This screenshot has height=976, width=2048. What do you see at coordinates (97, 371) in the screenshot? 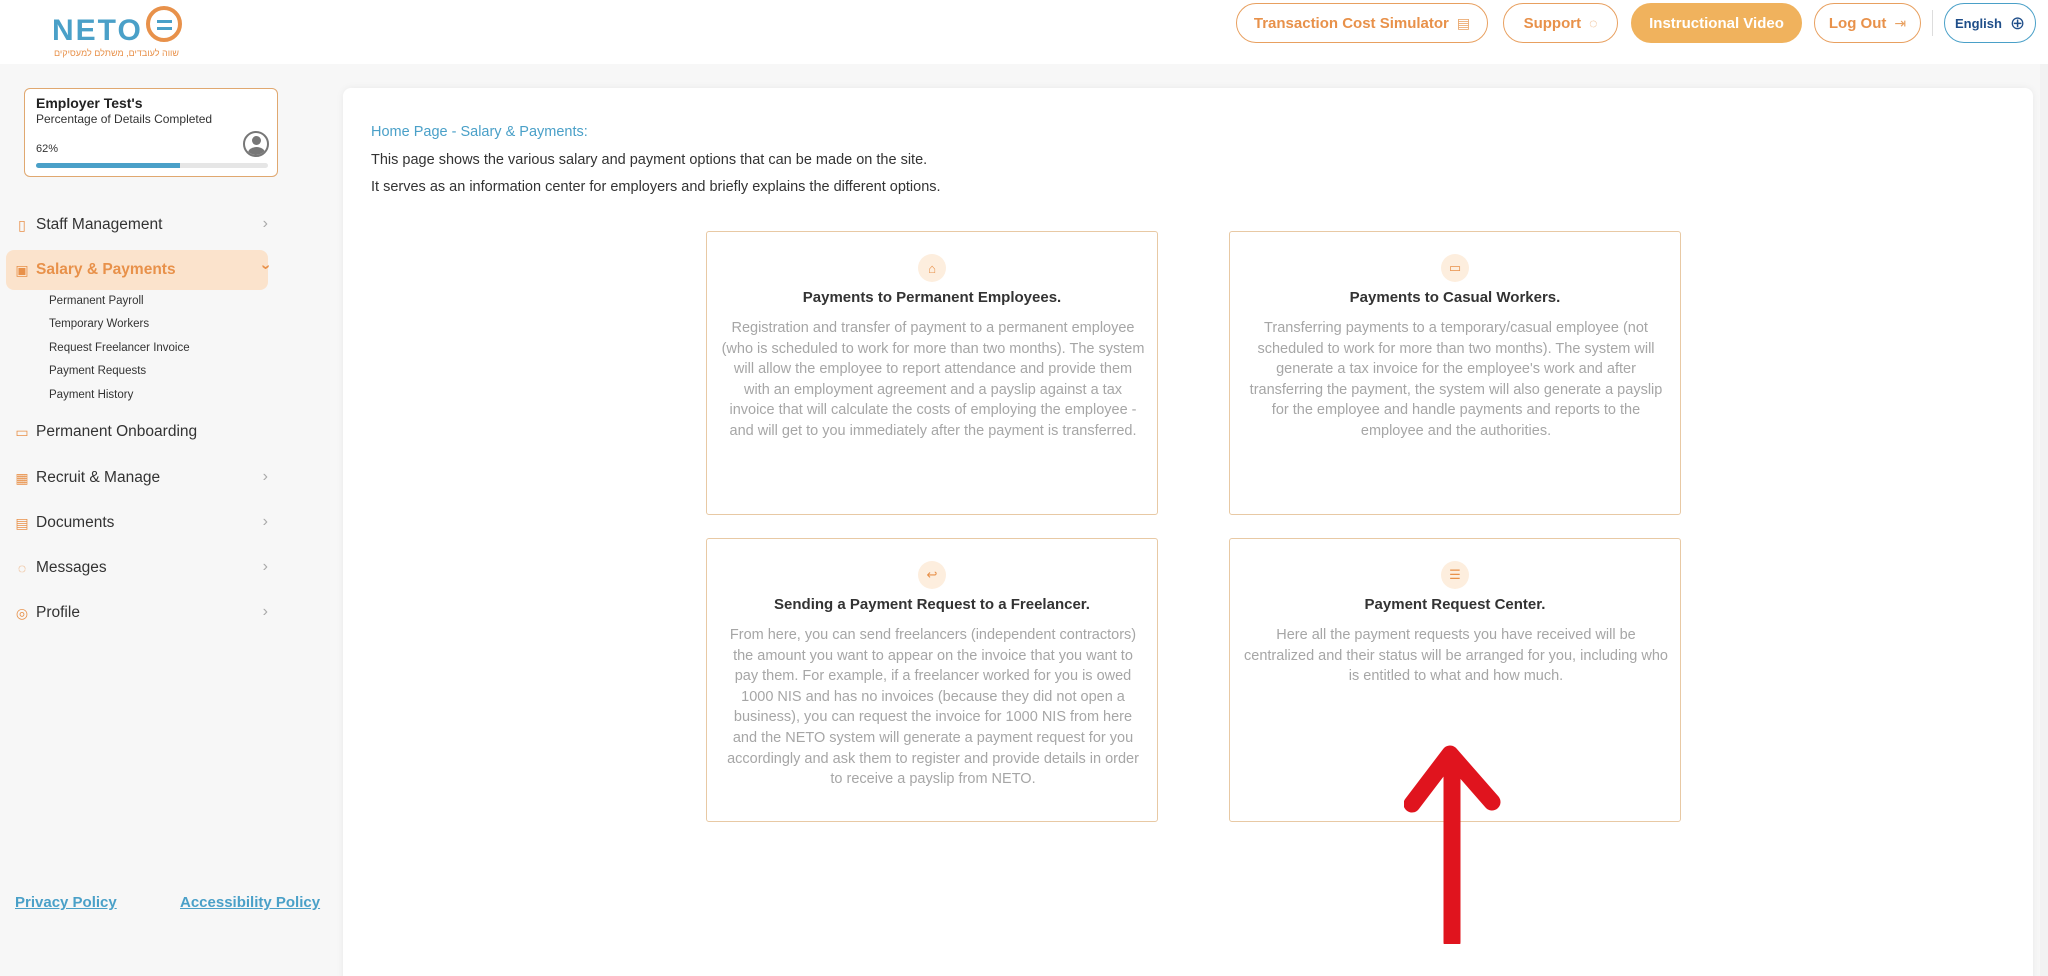
I see `sidebar-subitem-payment-requests: Payment Requests` at bounding box center [97, 371].